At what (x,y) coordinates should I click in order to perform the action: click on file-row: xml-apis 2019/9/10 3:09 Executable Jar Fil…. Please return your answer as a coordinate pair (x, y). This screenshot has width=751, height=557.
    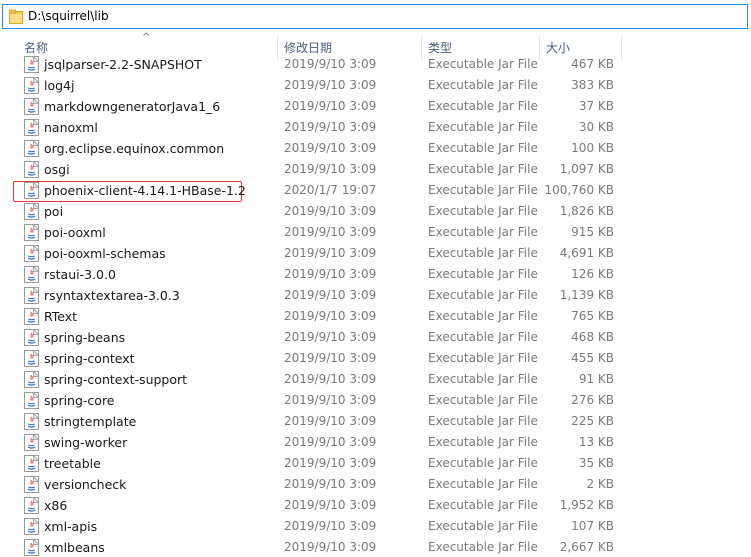
    Looking at the image, I should click on (375, 526).